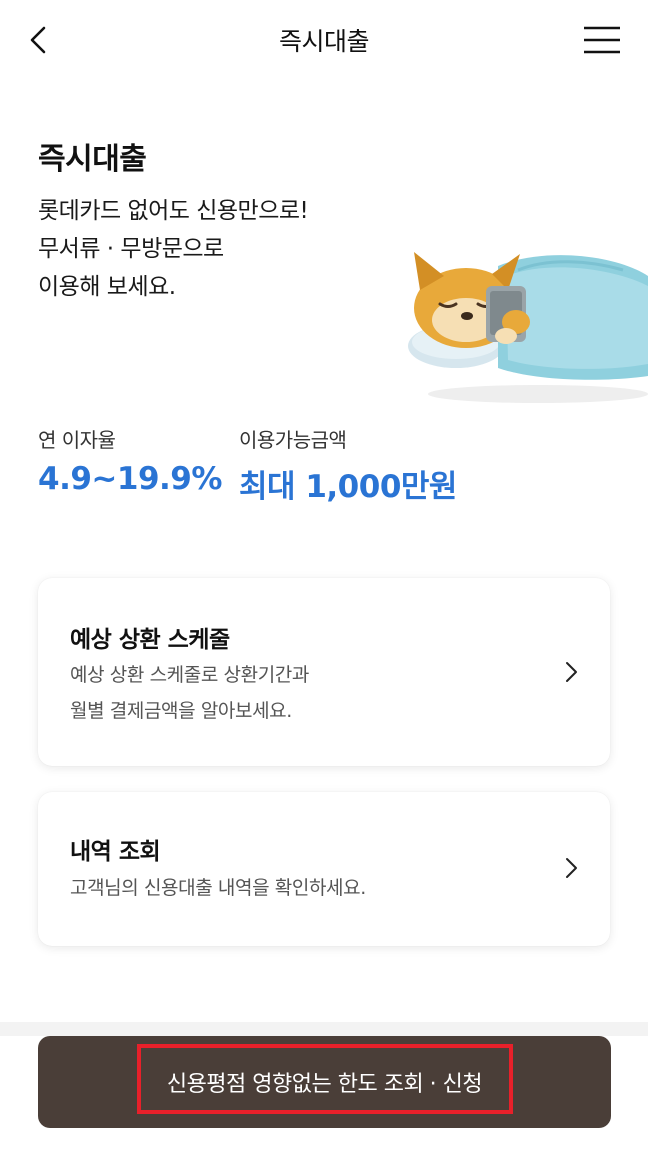 Image resolution: width=648 pixels, height=1176 pixels. What do you see at coordinates (107, 287) in the screenshot?
I see `hero-desc-line: 이용해 보세요.` at bounding box center [107, 287].